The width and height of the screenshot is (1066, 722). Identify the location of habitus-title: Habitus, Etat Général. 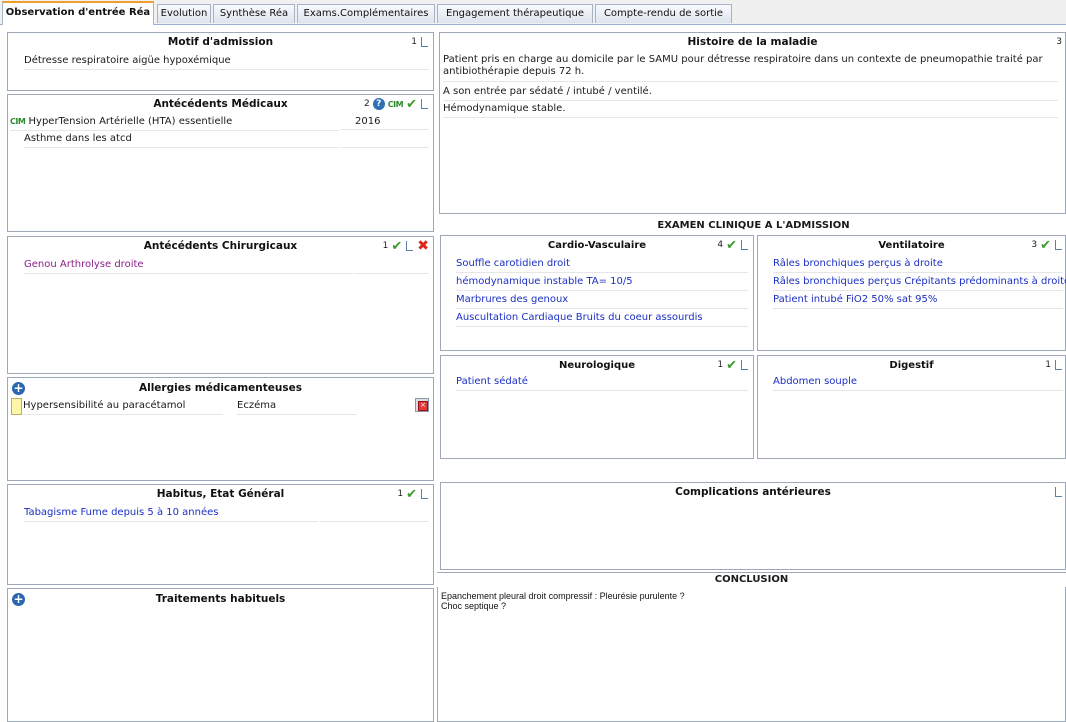
(220, 494).